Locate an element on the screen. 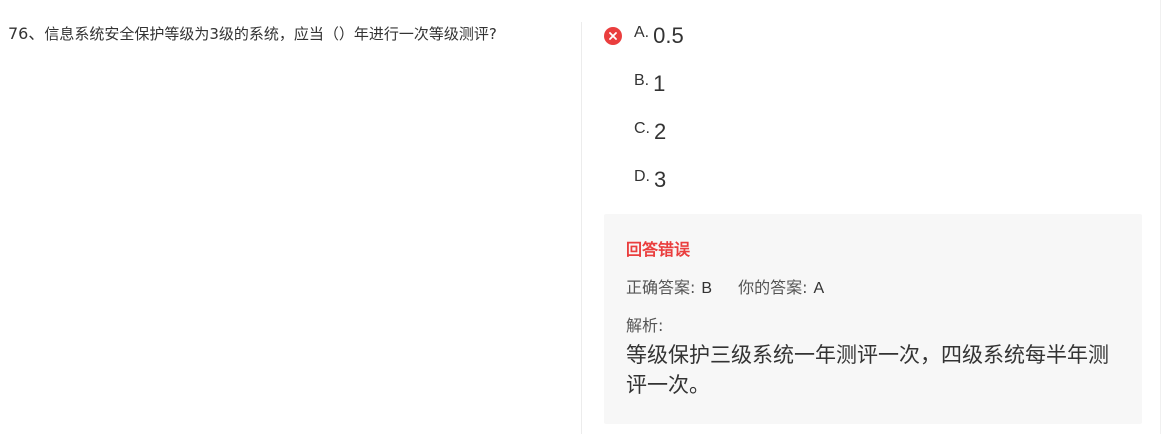 The width and height of the screenshot is (1174, 434). option-a: A. 0.5 is located at coordinates (874, 44).